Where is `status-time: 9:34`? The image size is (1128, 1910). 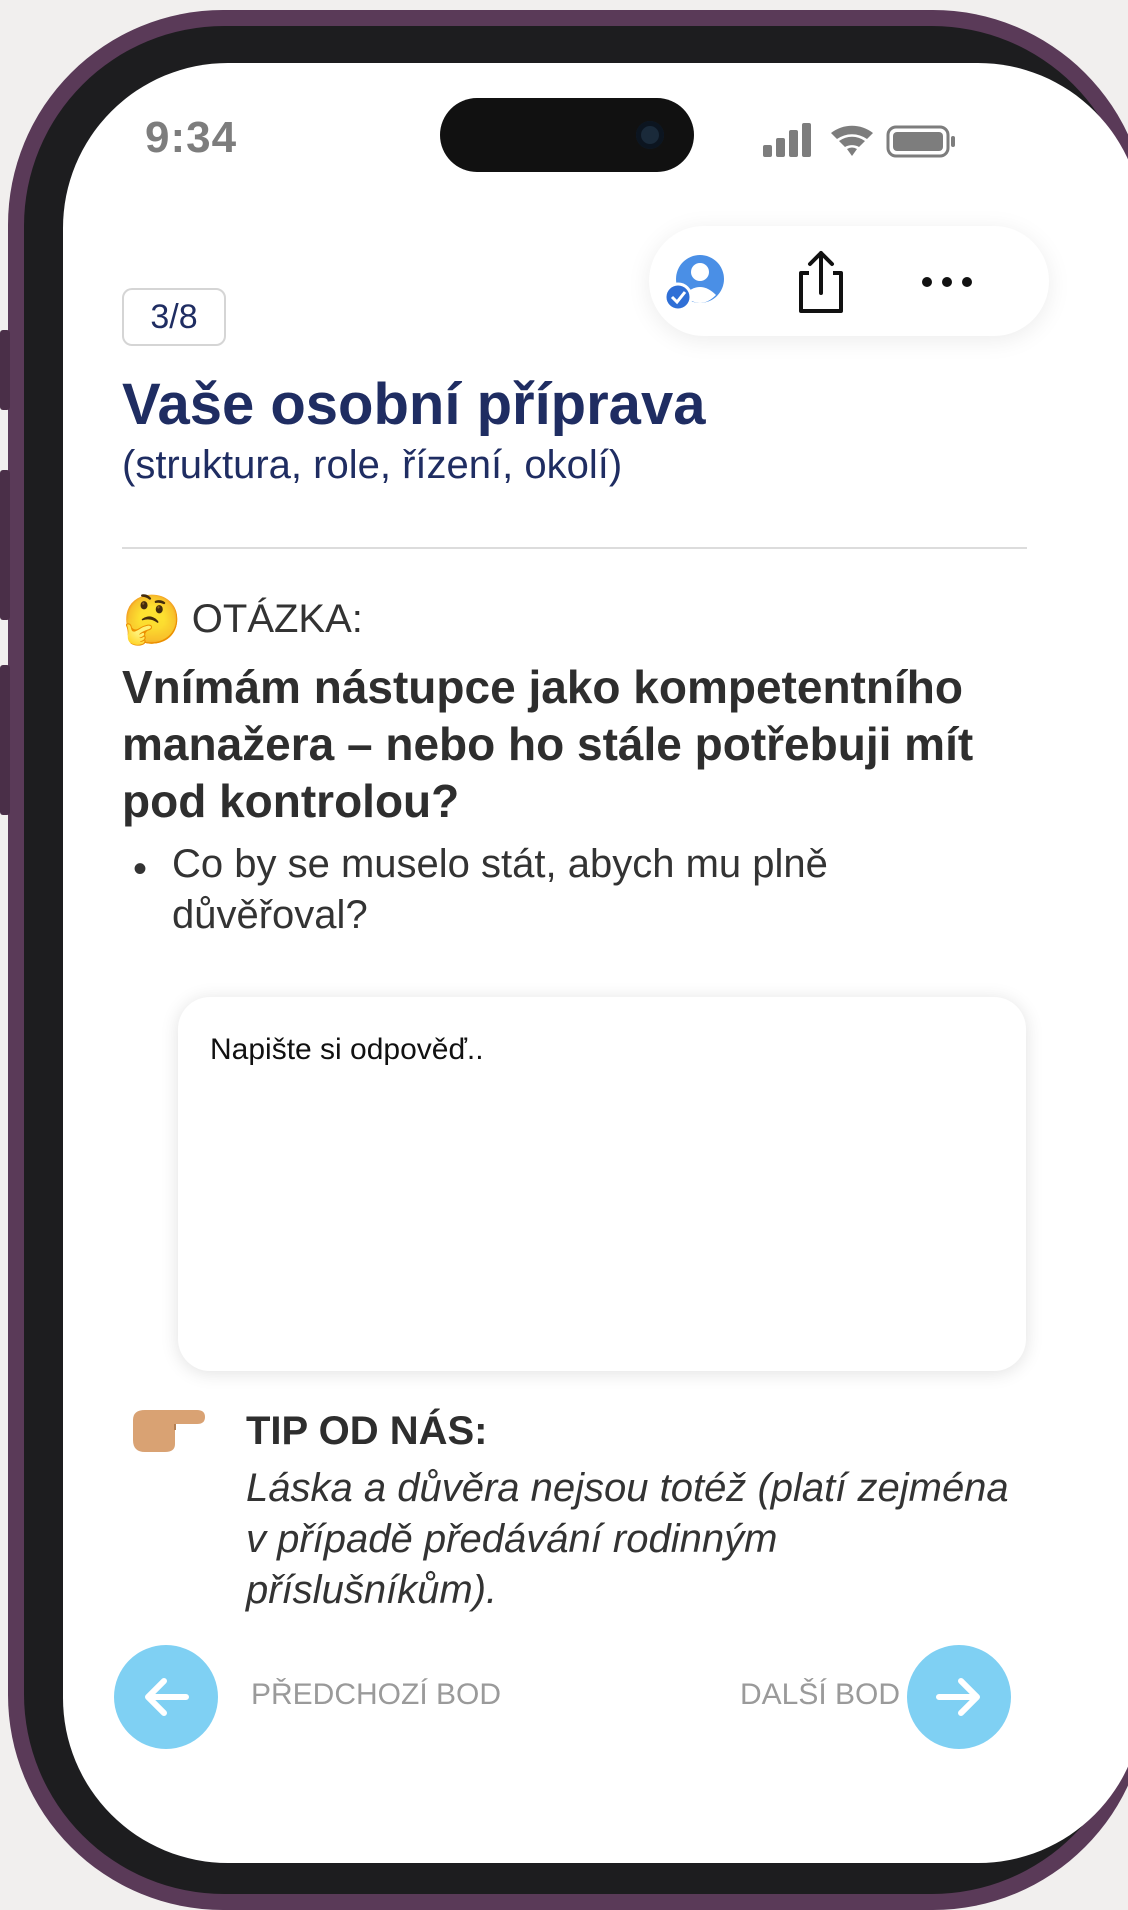
status-time: 9:34 is located at coordinates (191, 137).